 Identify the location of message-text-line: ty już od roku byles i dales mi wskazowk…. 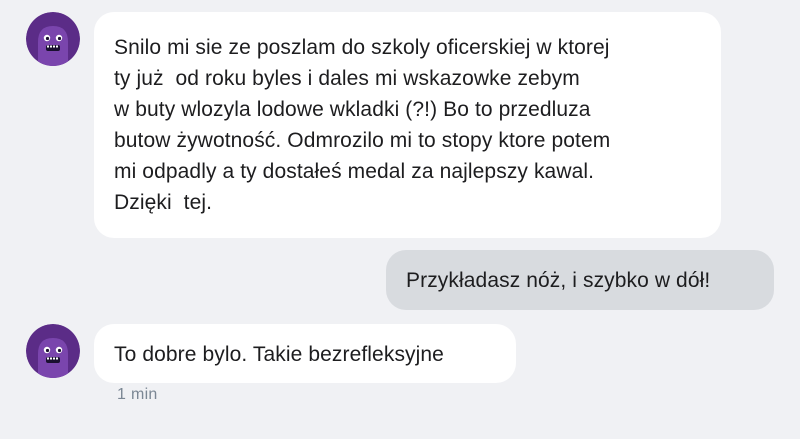
(347, 78).